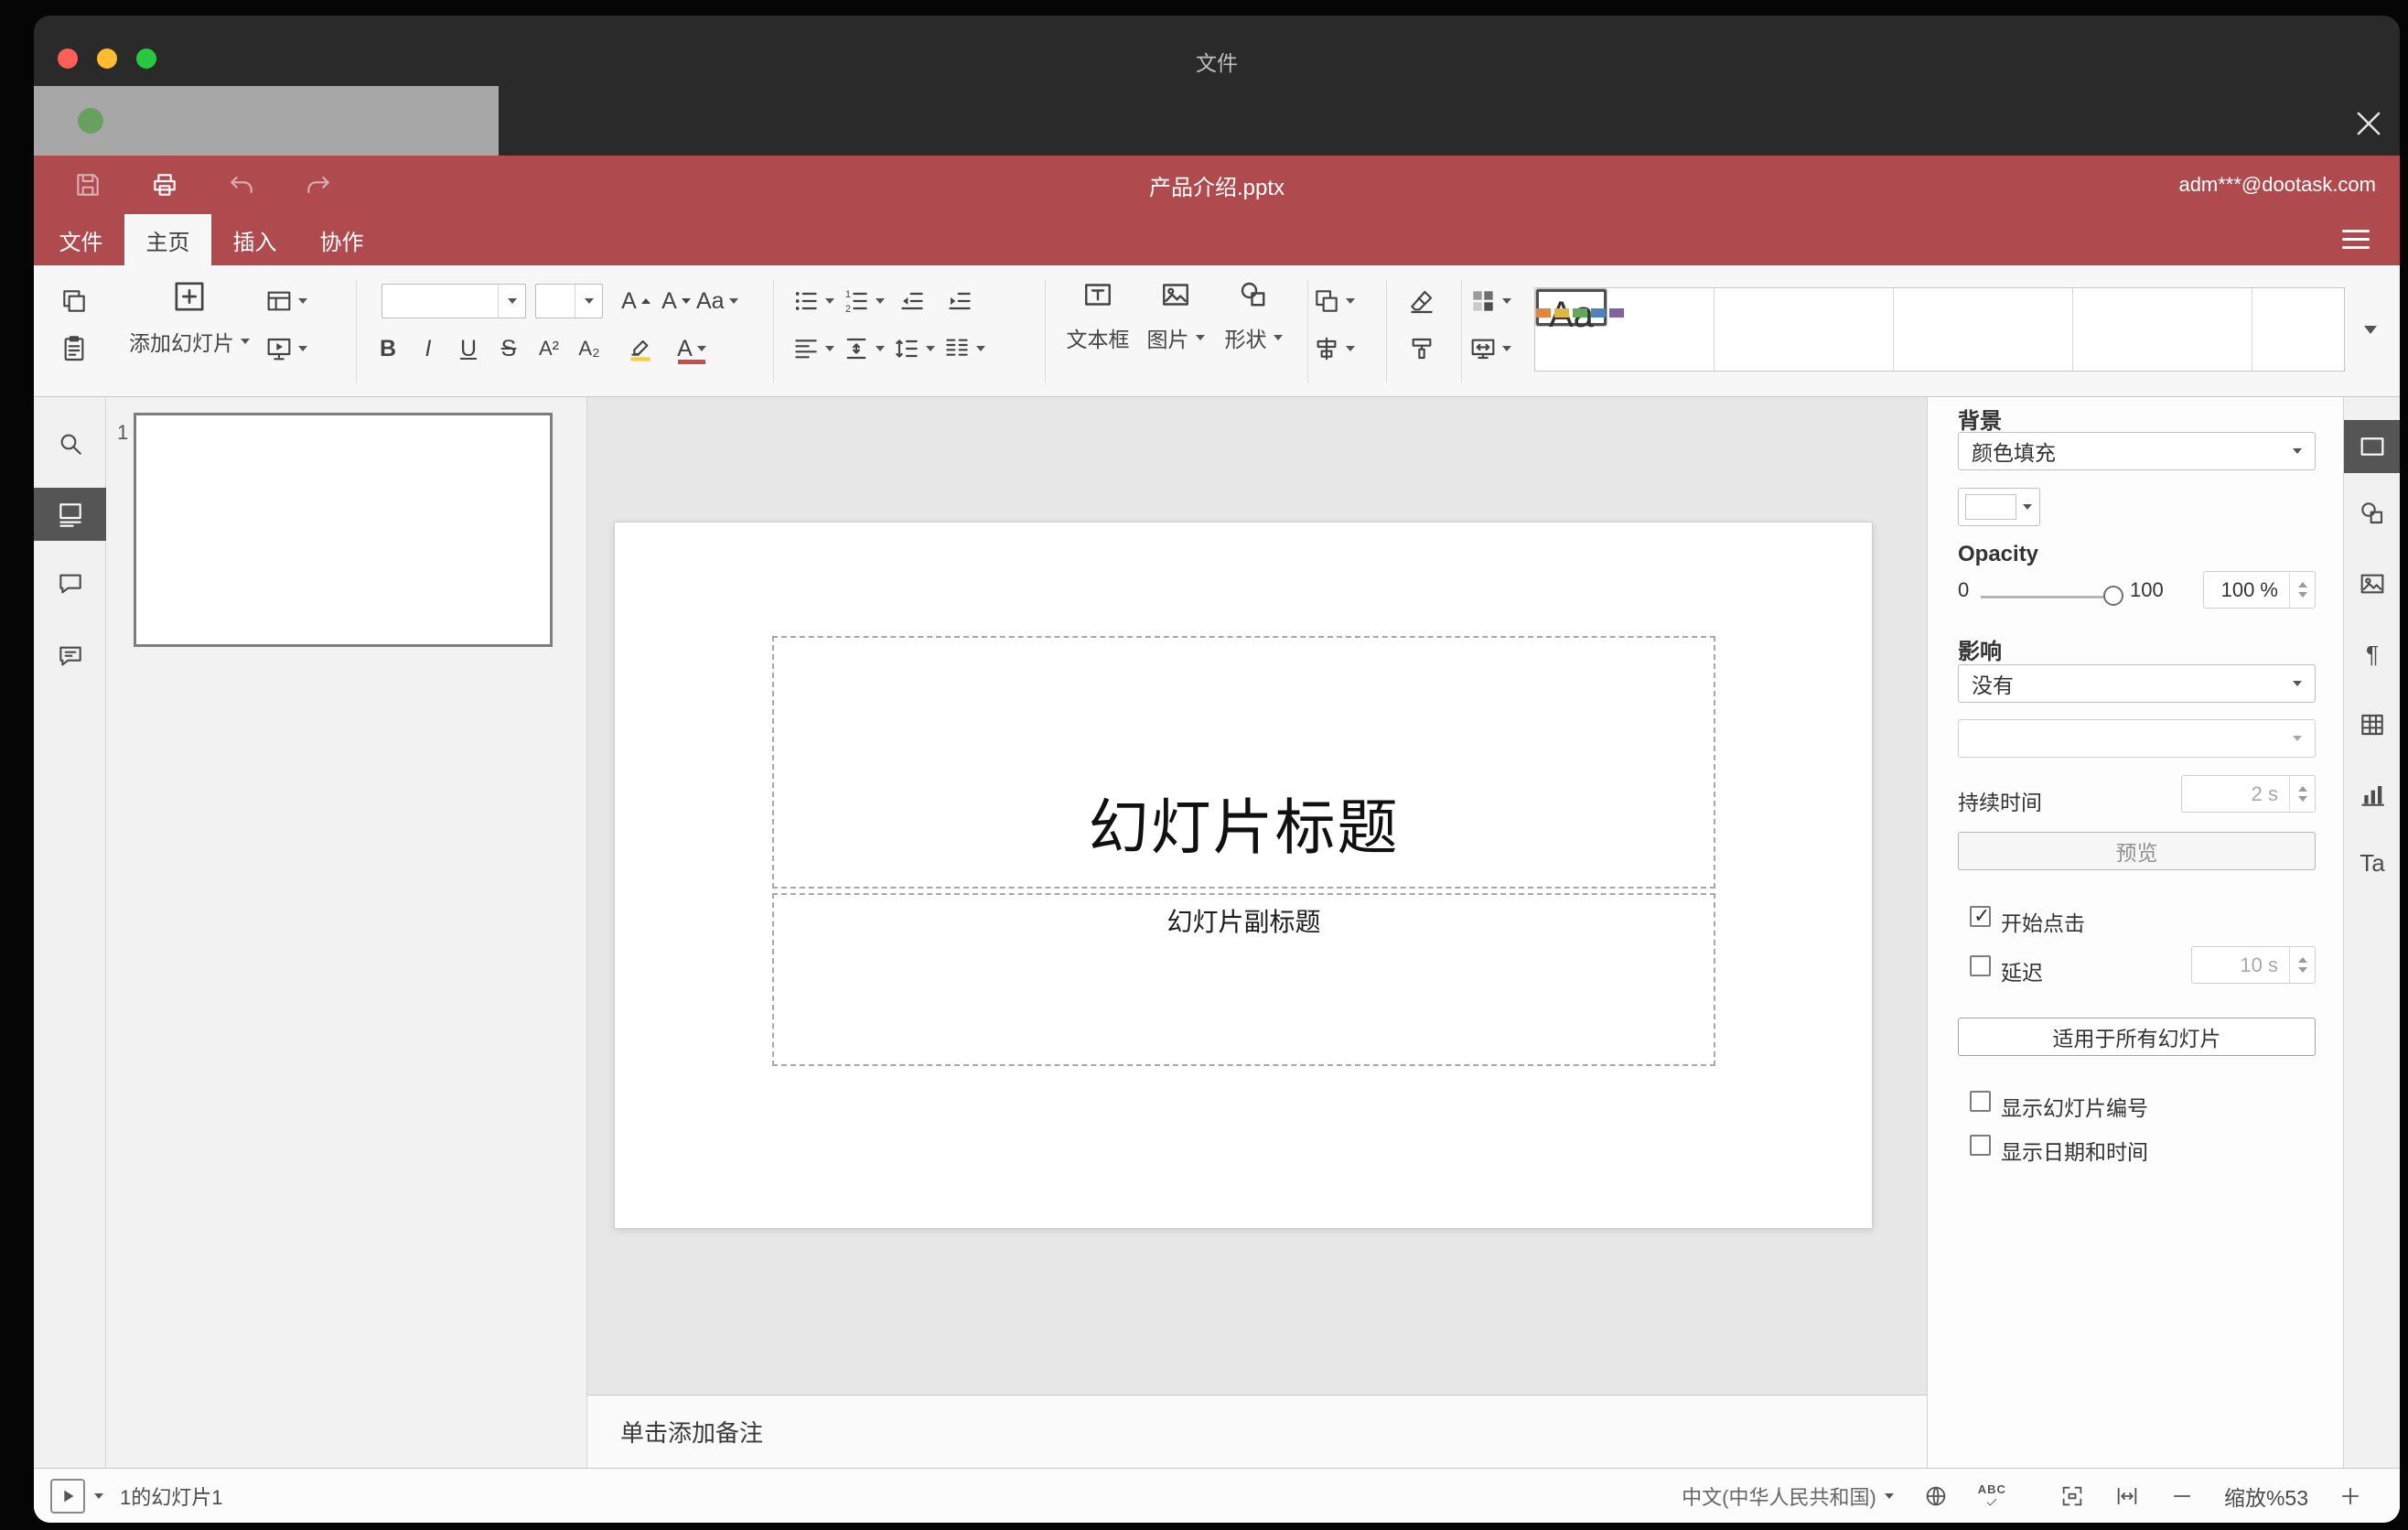 The width and height of the screenshot is (2408, 1530). I want to click on notes-area: 单击添加备注, so click(1257, 1431).